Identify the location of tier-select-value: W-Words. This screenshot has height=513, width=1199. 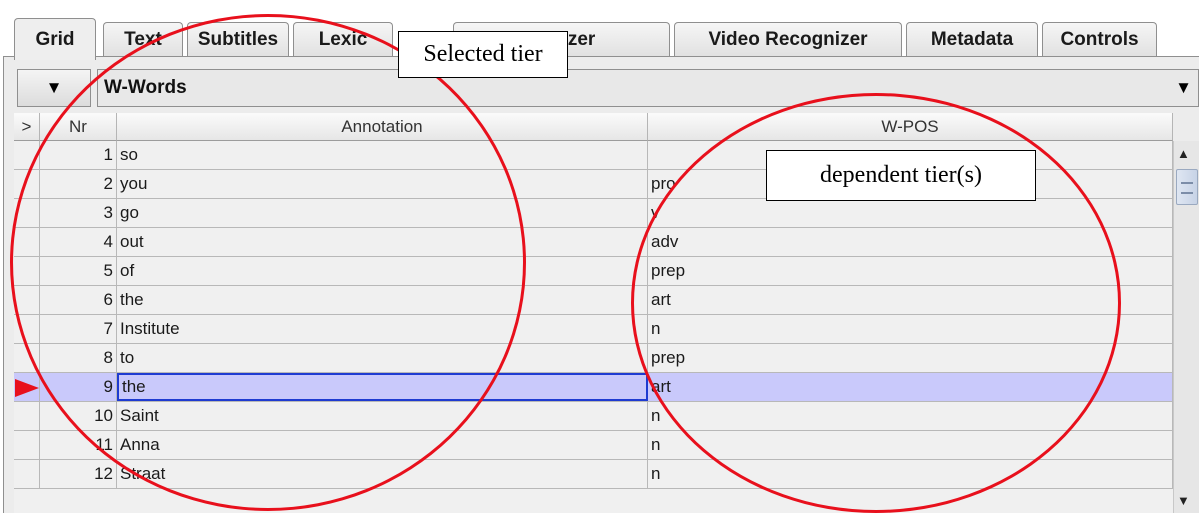
(145, 87).